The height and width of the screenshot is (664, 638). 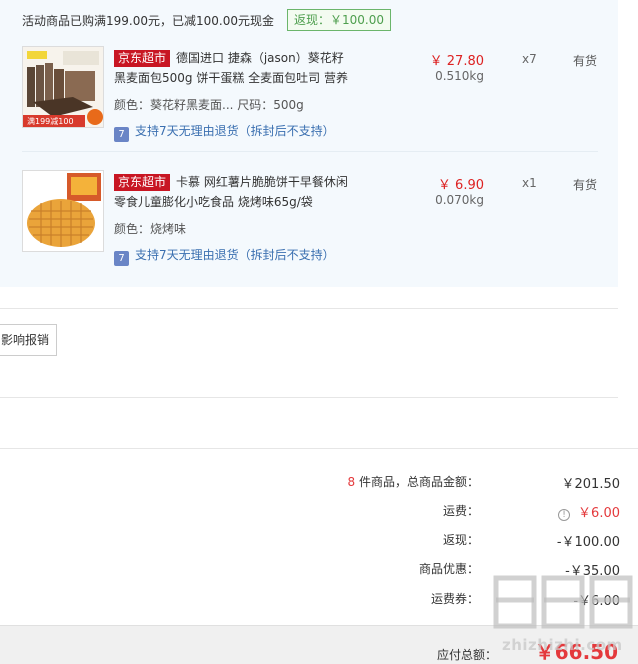 What do you see at coordinates (339, 20) in the screenshot?
I see `promo-discount-tag: 返现：￥100.00` at bounding box center [339, 20].